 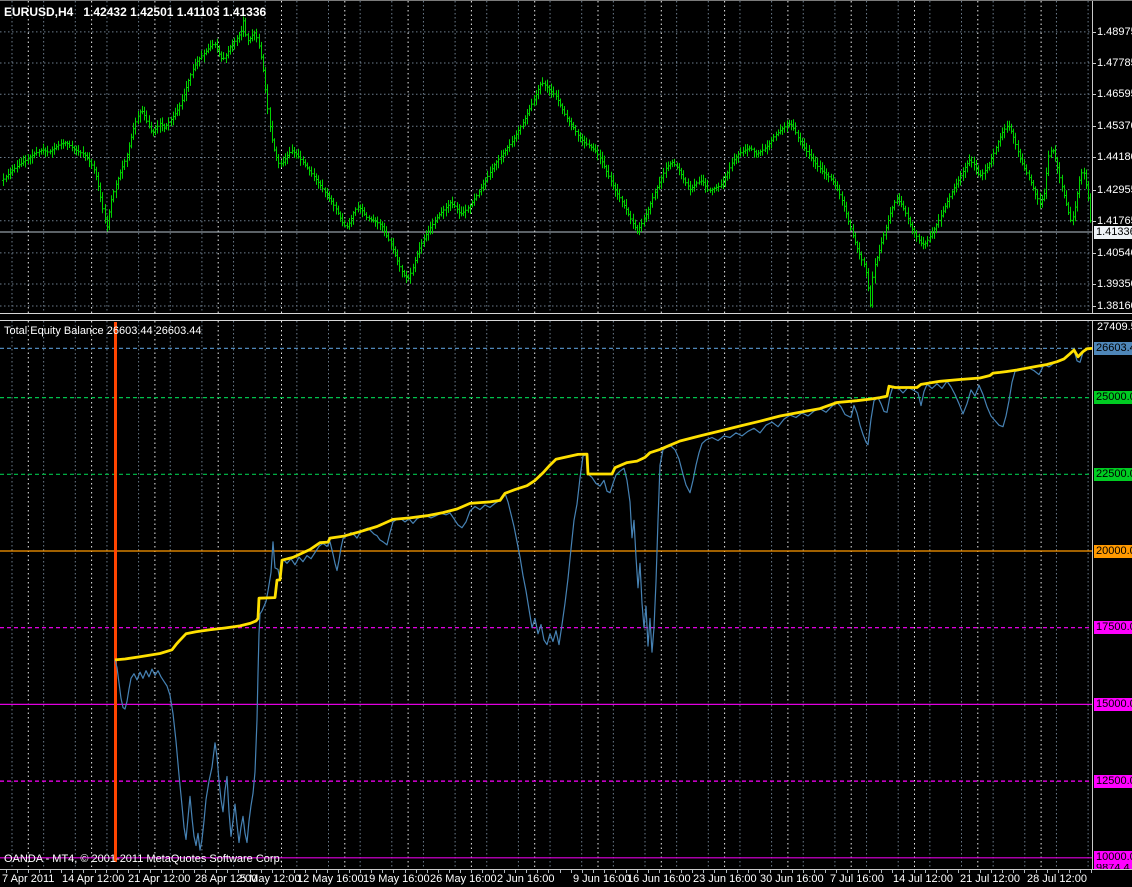 What do you see at coordinates (1114, 252) in the screenshot?
I see `price-axis-tick-label: 1.40540` at bounding box center [1114, 252].